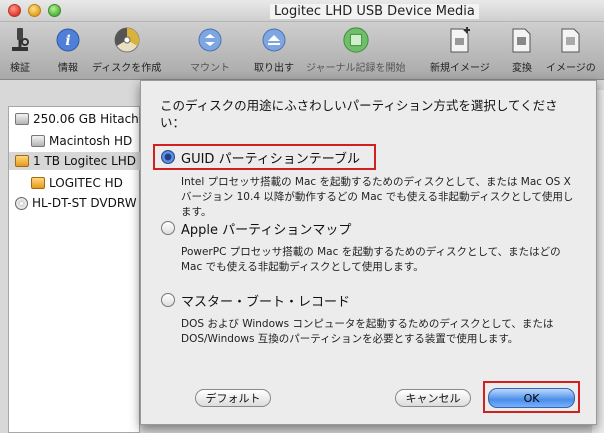 Image resolution: width=604 pixels, height=433 pixels. Describe the element at coordinates (274, 40) in the screenshot. I see `eject-icon` at that location.